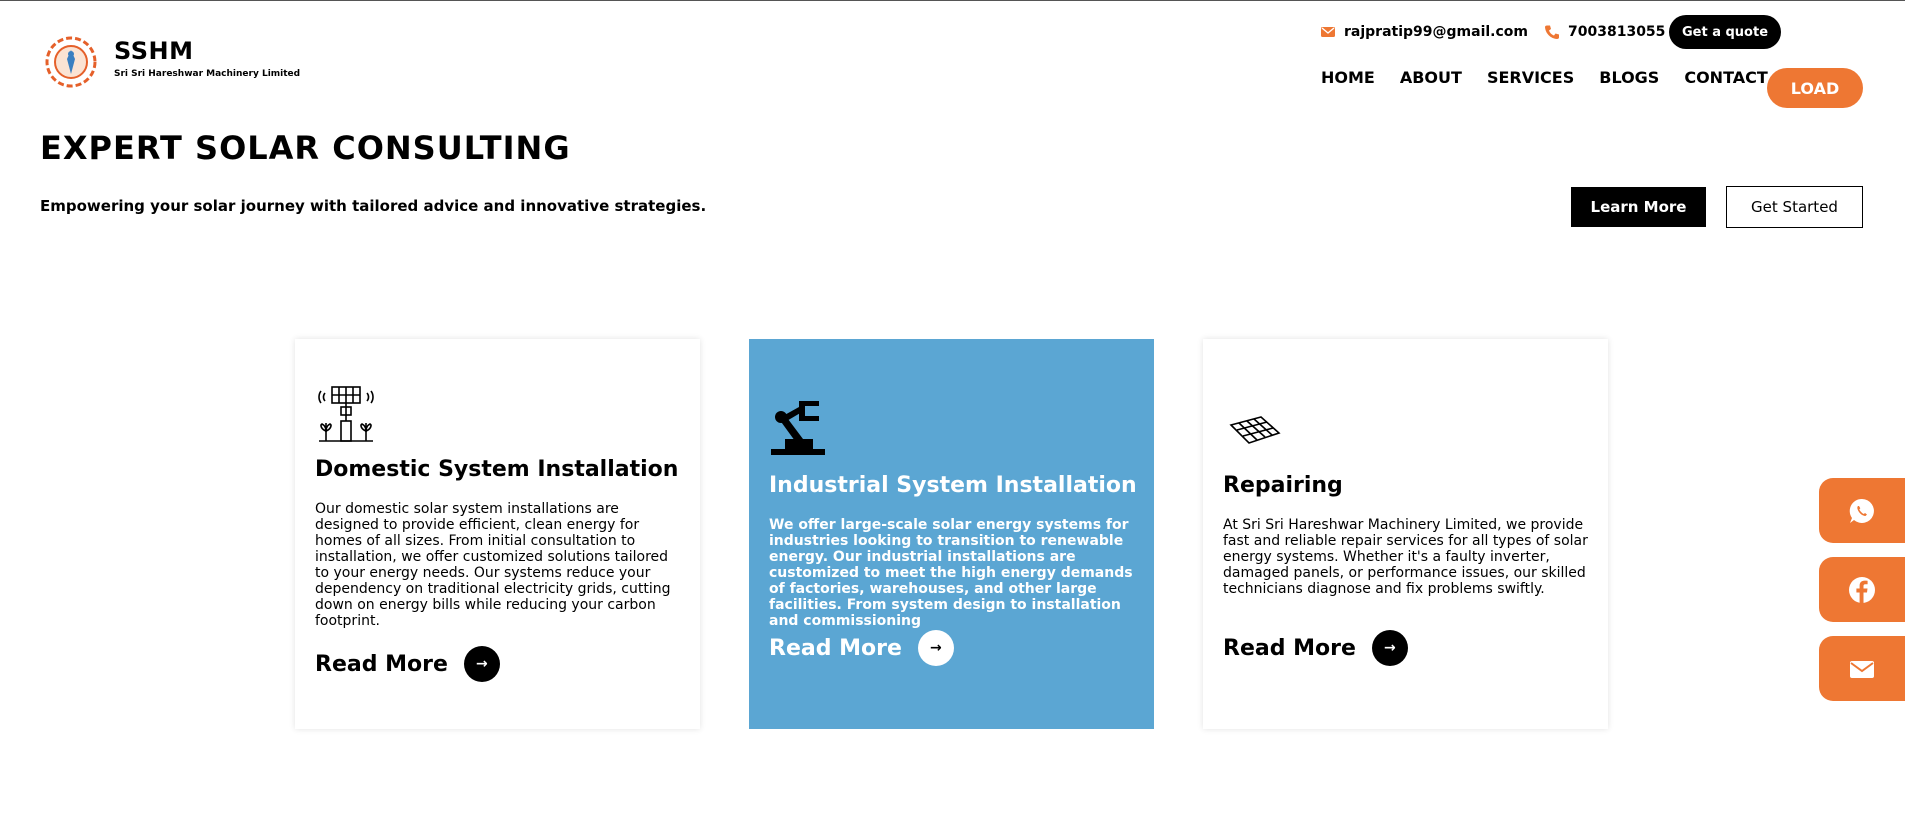 The image size is (1905, 834). What do you see at coordinates (1436, 32) in the screenshot?
I see `email-text: rajpratip99@gmail.com` at bounding box center [1436, 32].